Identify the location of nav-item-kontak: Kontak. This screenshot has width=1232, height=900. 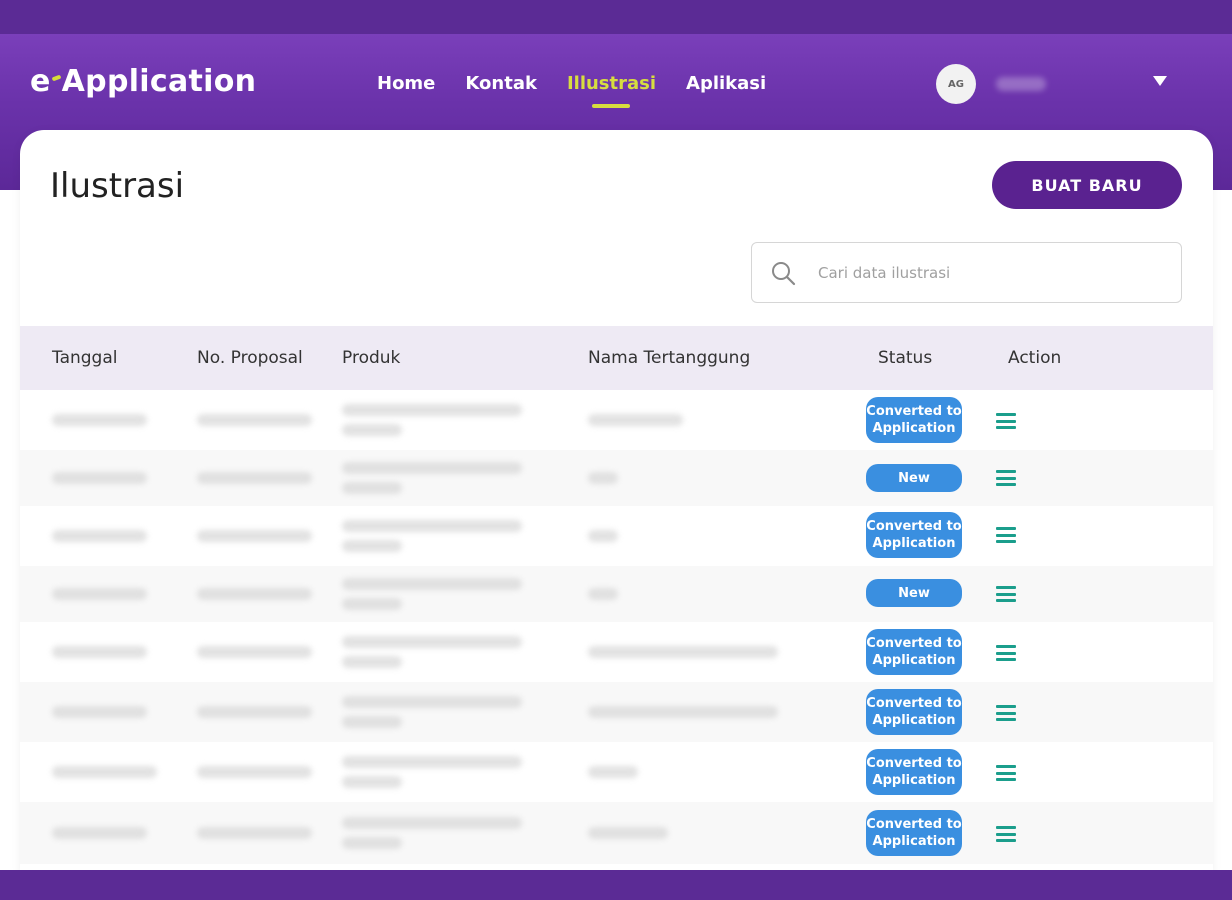
(501, 84).